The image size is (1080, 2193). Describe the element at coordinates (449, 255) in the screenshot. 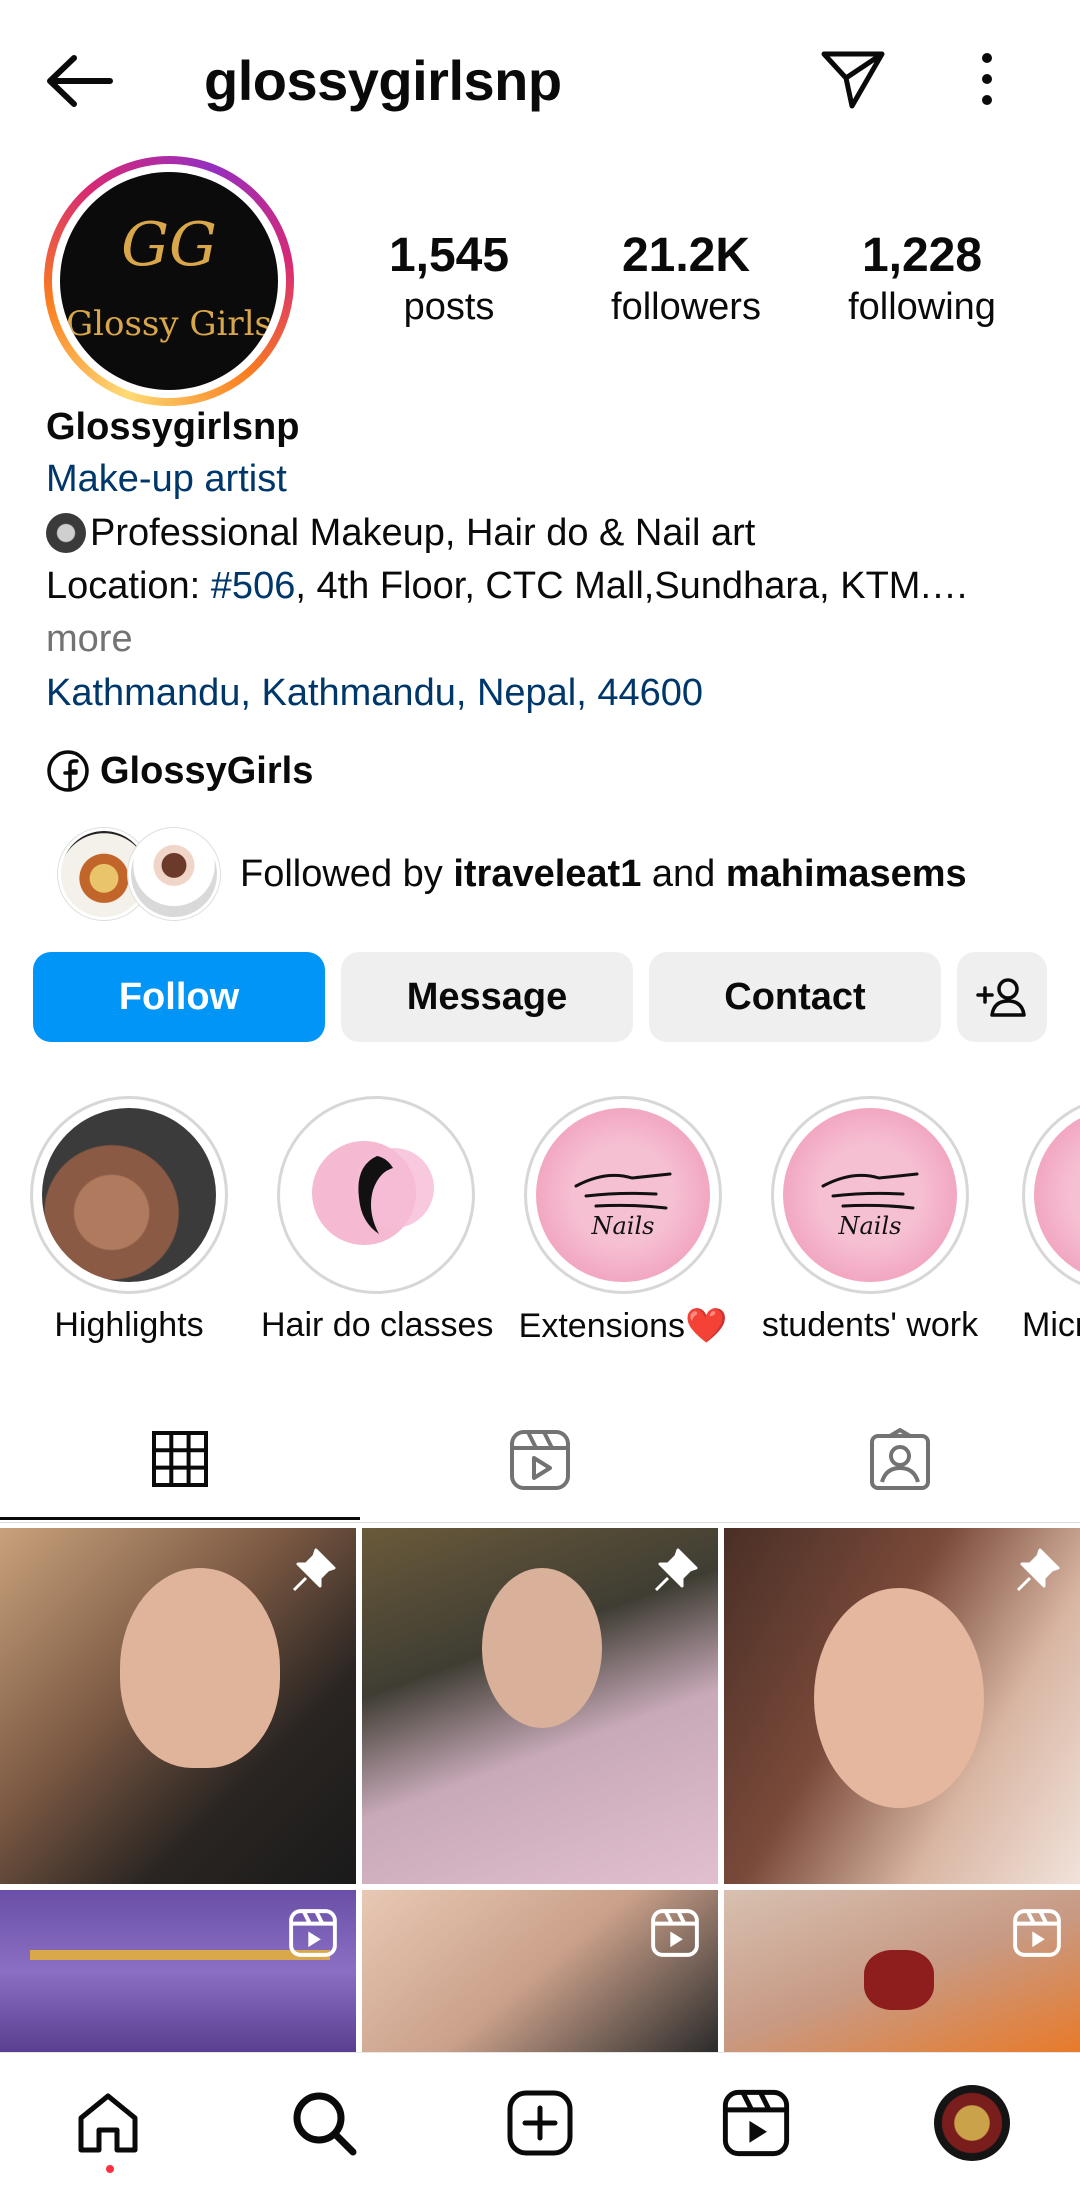

I see `posts-count: 1,545` at that location.